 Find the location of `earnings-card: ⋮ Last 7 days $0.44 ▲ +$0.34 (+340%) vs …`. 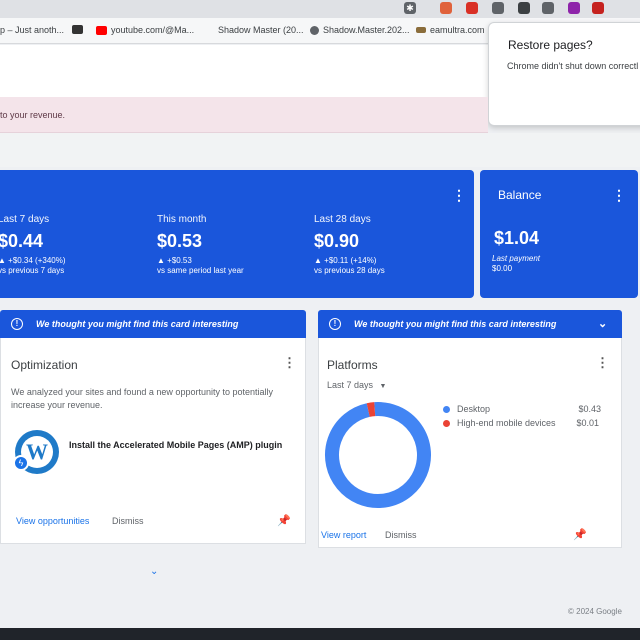

earnings-card: ⋮ Last 7 days $0.44 ▲ +$0.34 (+340%) vs … is located at coordinates (237, 234).